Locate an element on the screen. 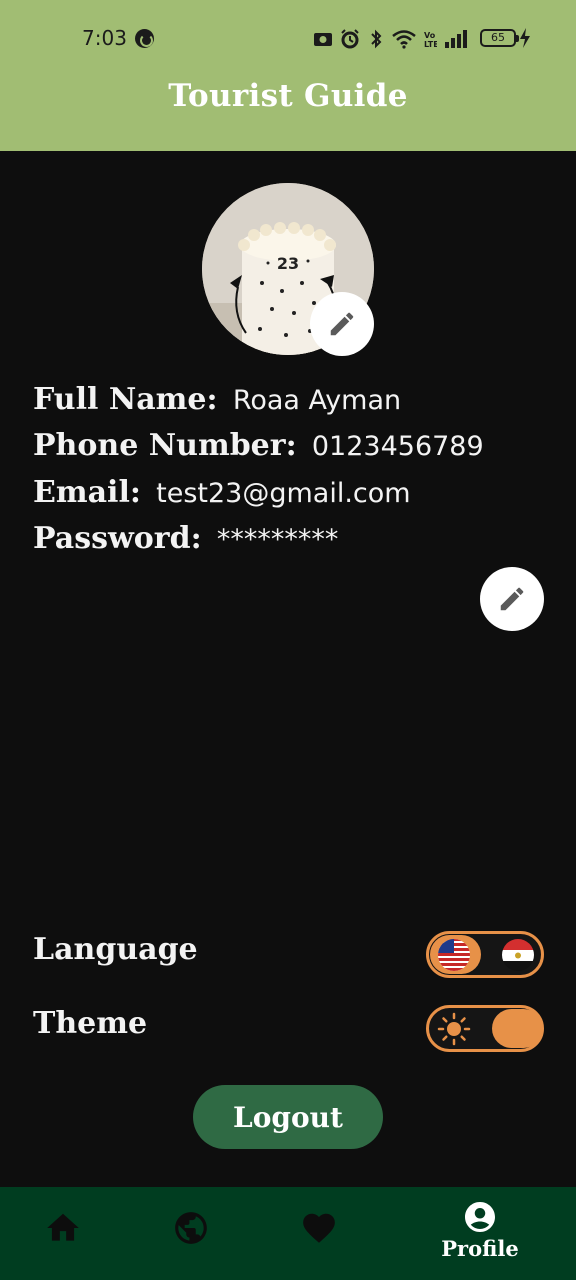  volte-icon: Vo LTE is located at coordinates (430, 40).